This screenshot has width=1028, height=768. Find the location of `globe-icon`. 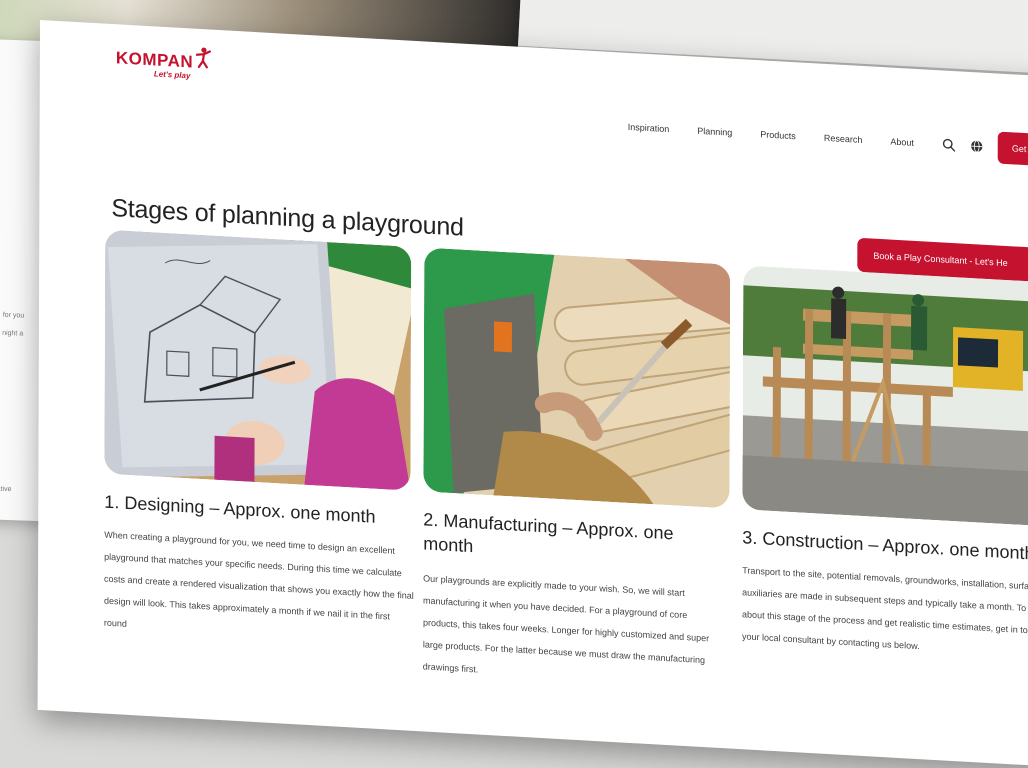

globe-icon is located at coordinates (977, 146).